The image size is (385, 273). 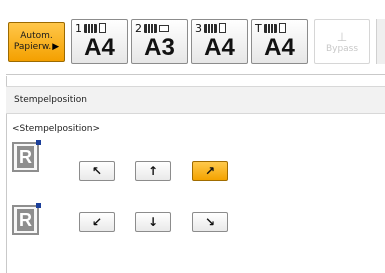 I want to click on arrow-down-left-icon: ↙, so click(x=97, y=222).